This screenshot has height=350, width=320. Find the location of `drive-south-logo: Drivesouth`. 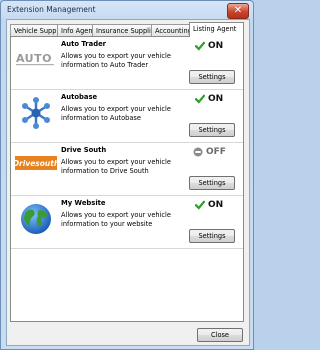

drive-south-logo: Drivesouth is located at coordinates (36, 164).